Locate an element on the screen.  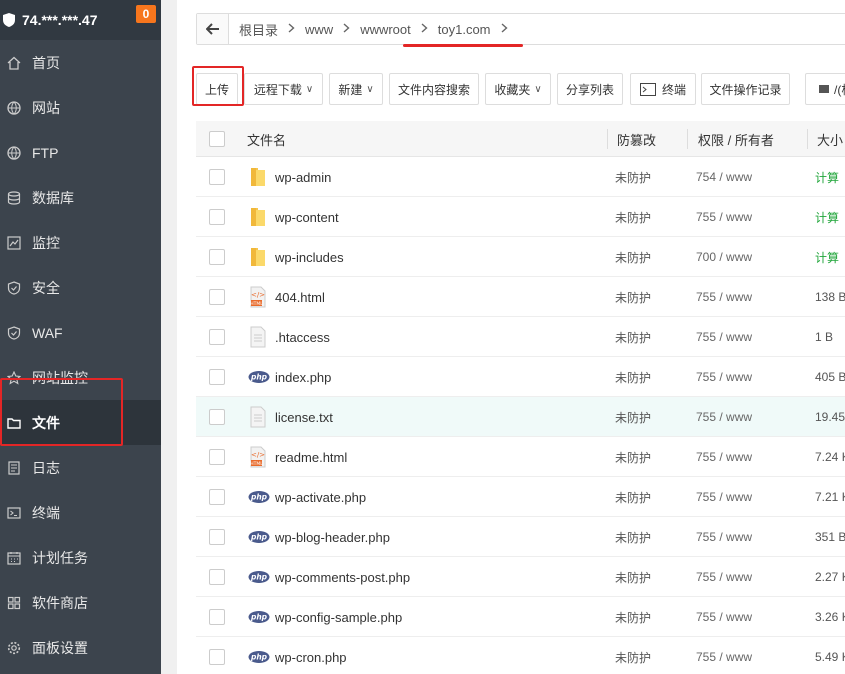
file-name: wp-includes is located at coordinates (309, 257).